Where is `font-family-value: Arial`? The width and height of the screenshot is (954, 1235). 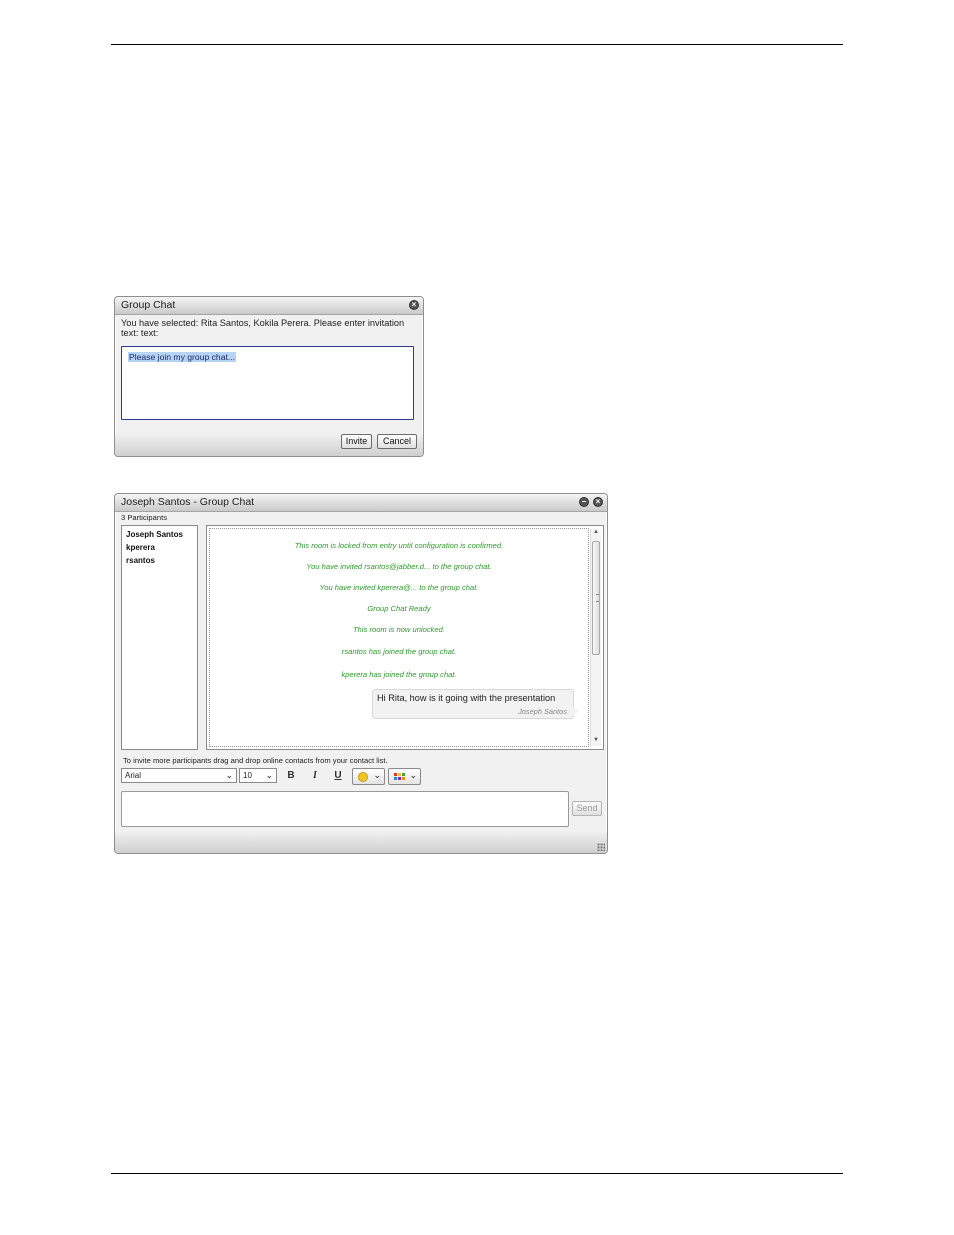 font-family-value: Arial is located at coordinates (133, 775).